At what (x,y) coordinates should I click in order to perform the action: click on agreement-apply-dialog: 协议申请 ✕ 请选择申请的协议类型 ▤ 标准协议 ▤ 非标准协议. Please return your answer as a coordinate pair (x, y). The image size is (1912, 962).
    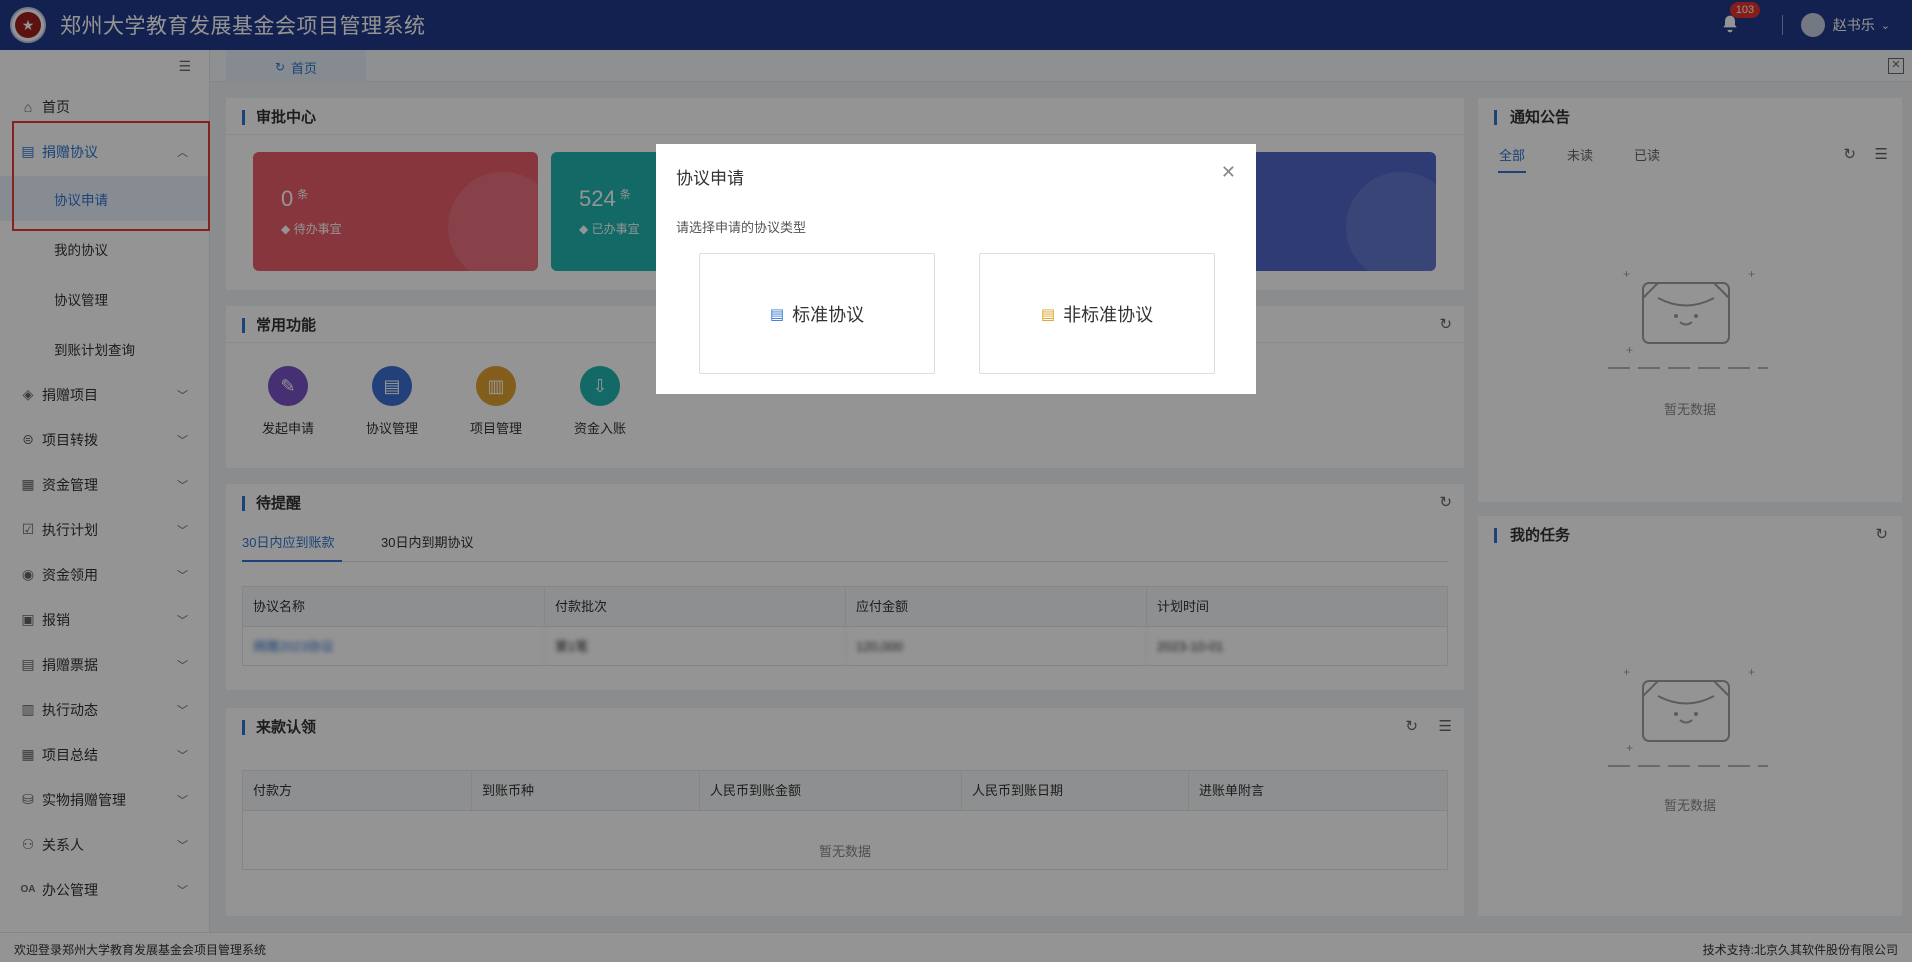
    Looking at the image, I should click on (956, 269).